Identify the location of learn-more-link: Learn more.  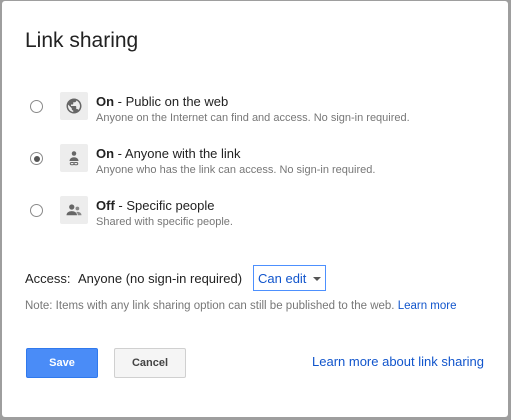
(427, 306).